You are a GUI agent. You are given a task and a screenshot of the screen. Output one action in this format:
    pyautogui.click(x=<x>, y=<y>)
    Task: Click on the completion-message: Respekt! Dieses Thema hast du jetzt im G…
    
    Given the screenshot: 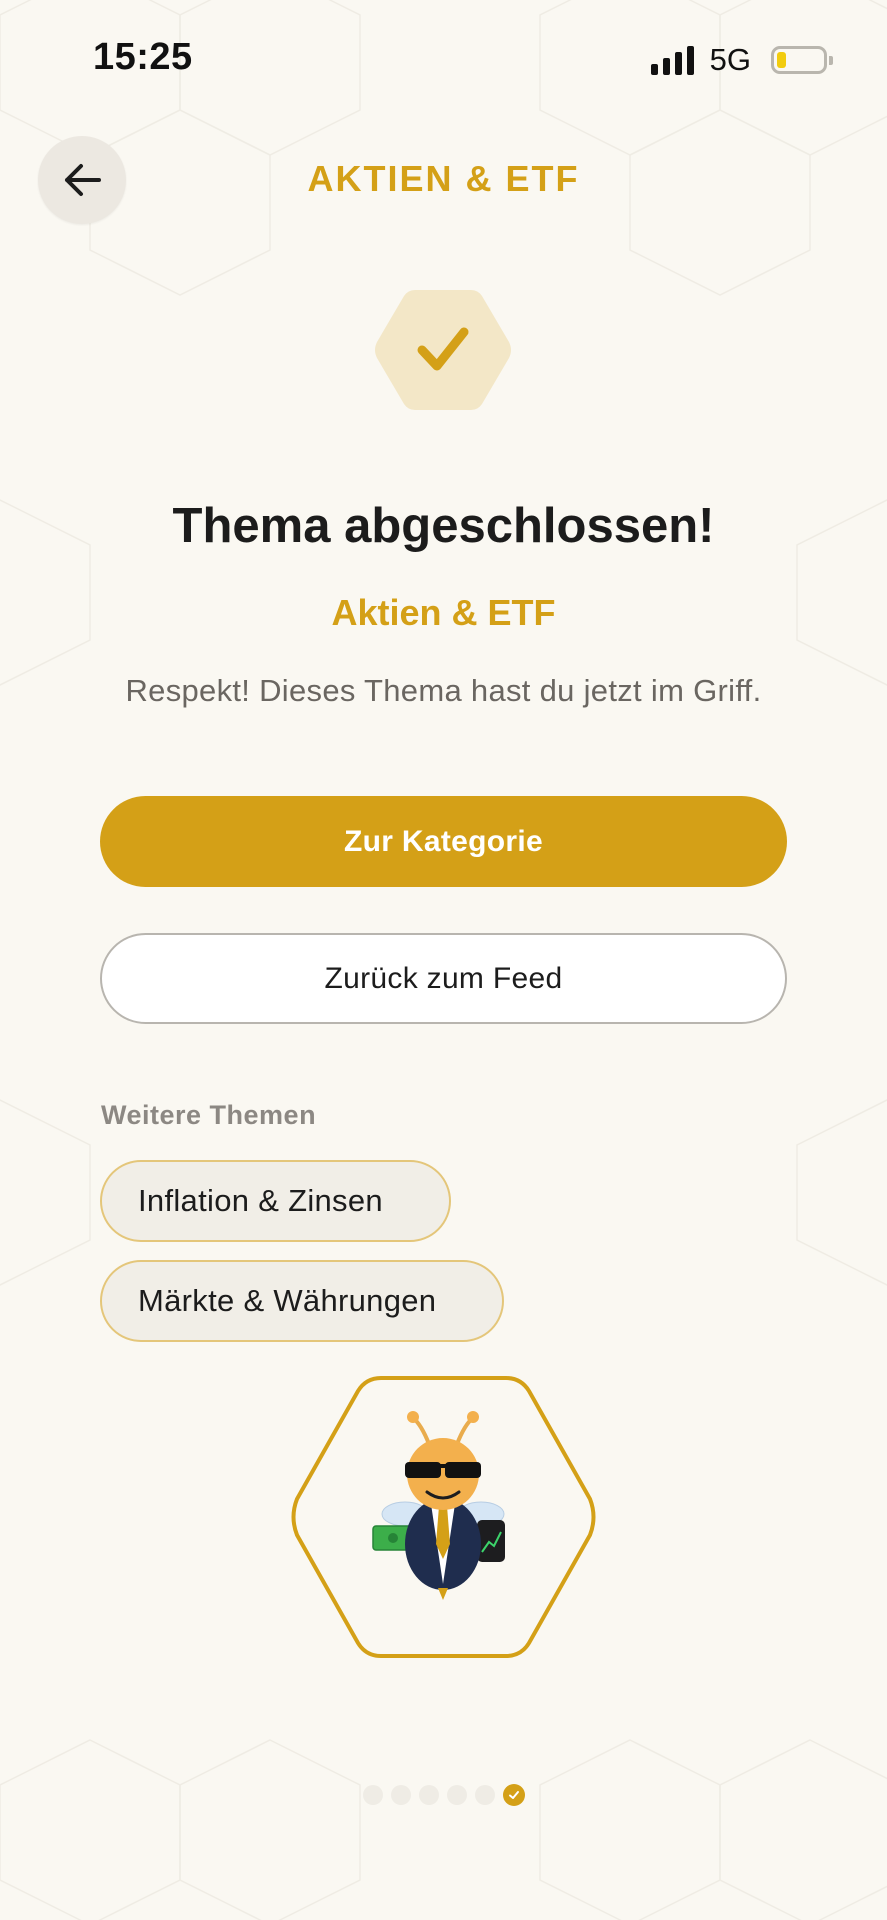 What is the action you would take?
    pyautogui.click(x=443, y=690)
    